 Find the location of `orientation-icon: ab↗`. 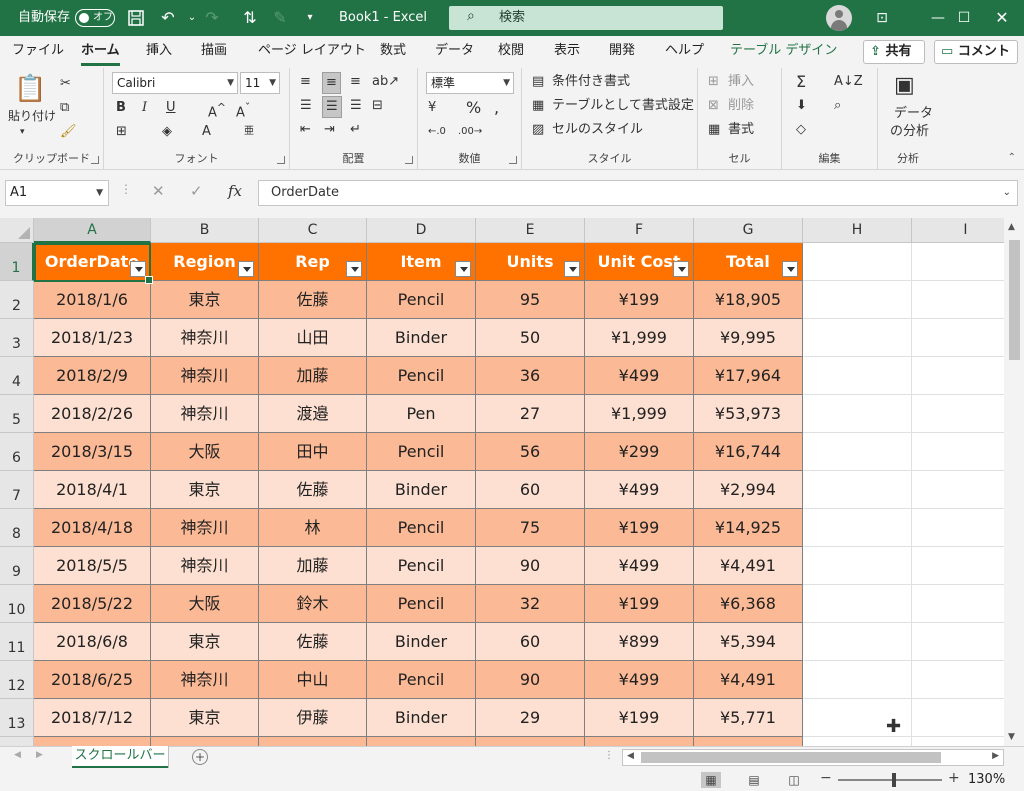

orientation-icon: ab↗ is located at coordinates (385, 82).